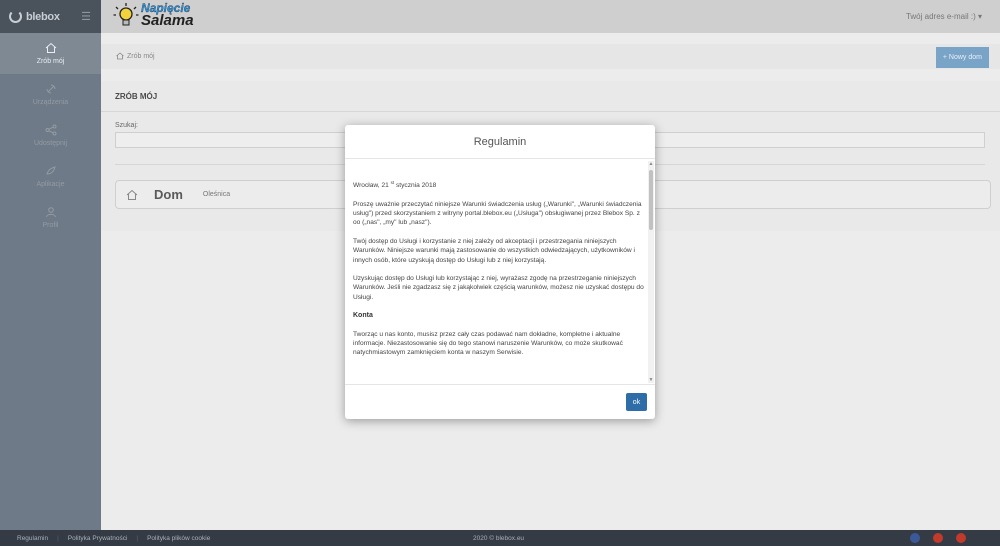 The width and height of the screenshot is (1000, 546). Describe the element at coordinates (50, 225) in the screenshot. I see `sidebar-item-label: Profil` at that location.